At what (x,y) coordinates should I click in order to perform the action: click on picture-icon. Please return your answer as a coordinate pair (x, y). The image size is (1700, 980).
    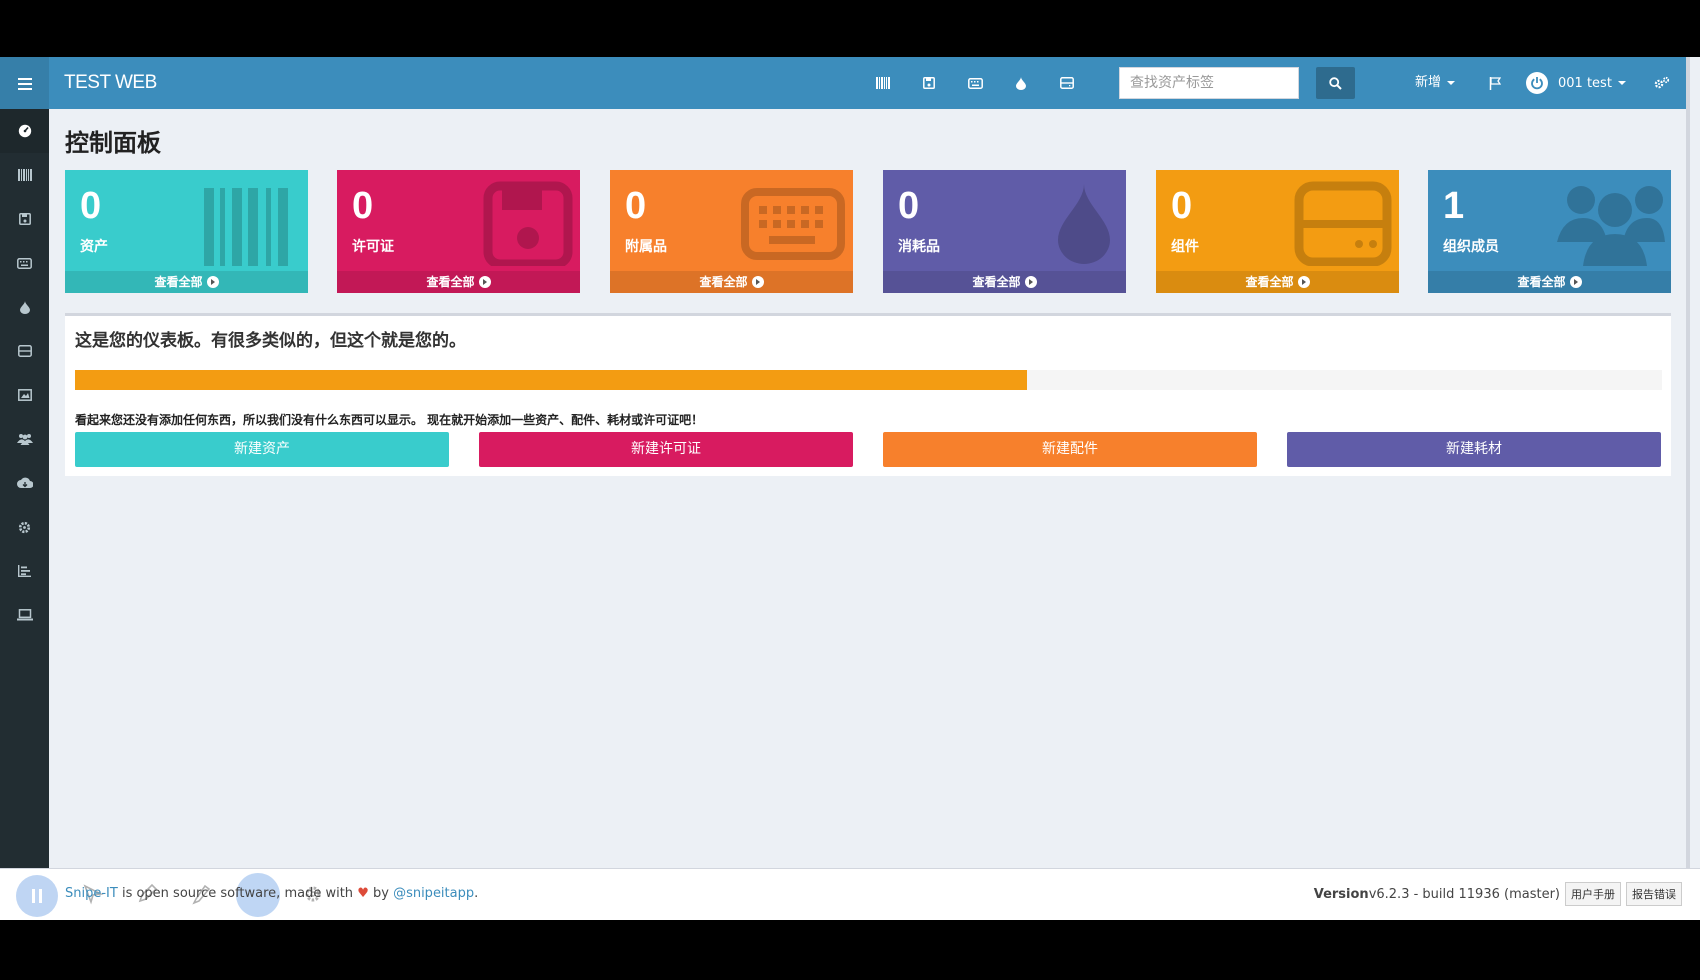
    Looking at the image, I should click on (24, 395).